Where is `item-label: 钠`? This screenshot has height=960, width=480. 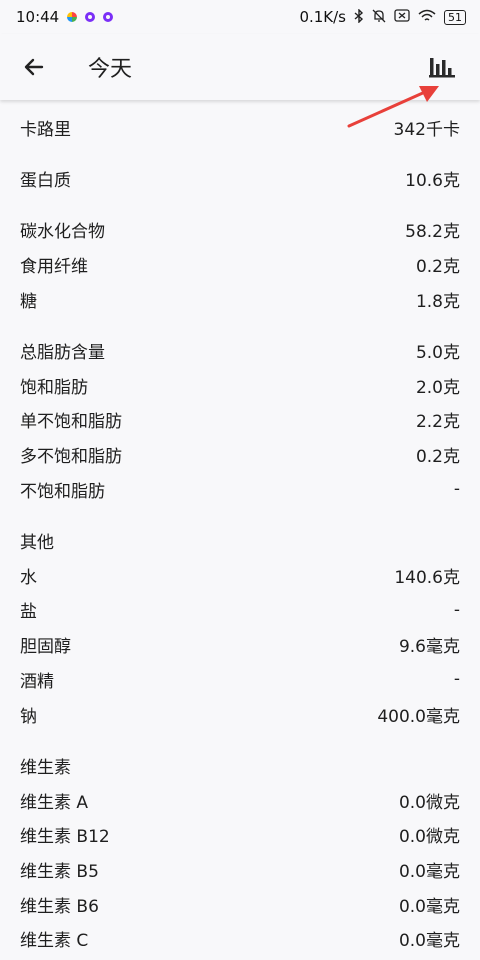 item-label: 钠 is located at coordinates (28, 716).